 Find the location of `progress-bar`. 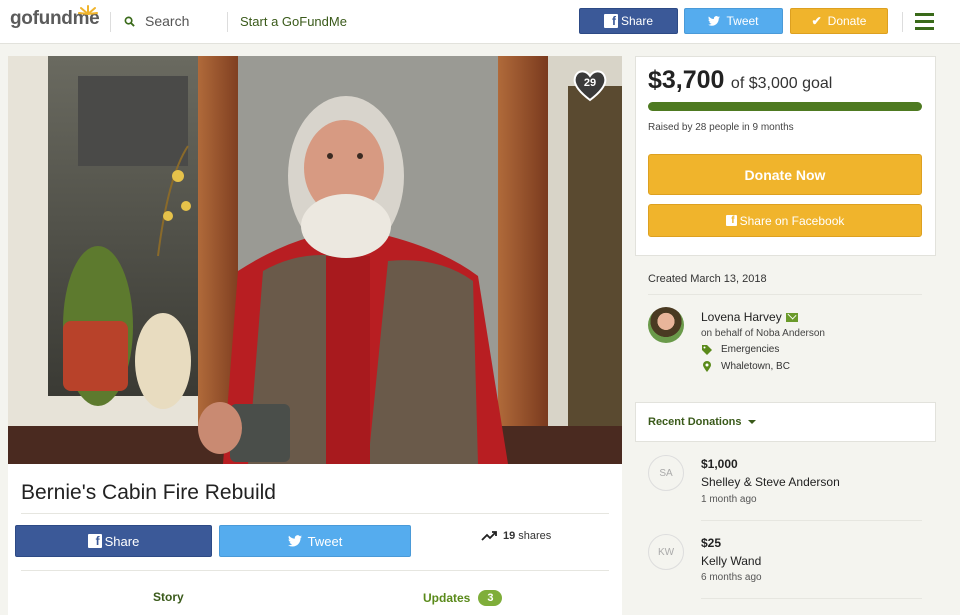

progress-bar is located at coordinates (785, 106).